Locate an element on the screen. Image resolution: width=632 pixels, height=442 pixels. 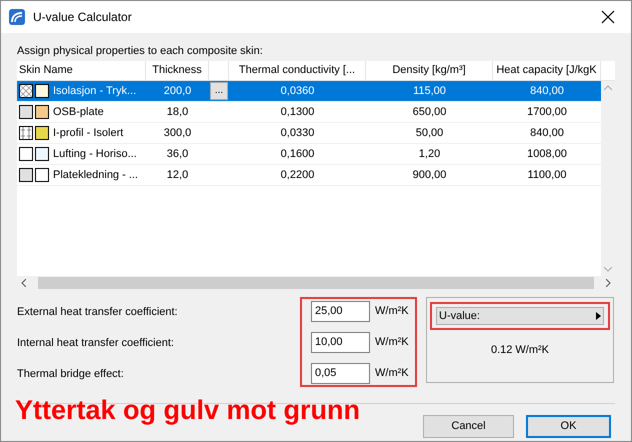
u-value-result: 0.12 W/m²K is located at coordinates (520, 350).